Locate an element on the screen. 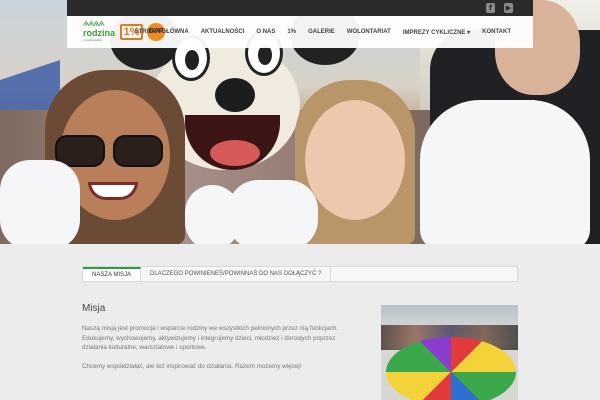 The width and height of the screenshot is (600, 400). menu-item-about: O NAS is located at coordinates (265, 32).